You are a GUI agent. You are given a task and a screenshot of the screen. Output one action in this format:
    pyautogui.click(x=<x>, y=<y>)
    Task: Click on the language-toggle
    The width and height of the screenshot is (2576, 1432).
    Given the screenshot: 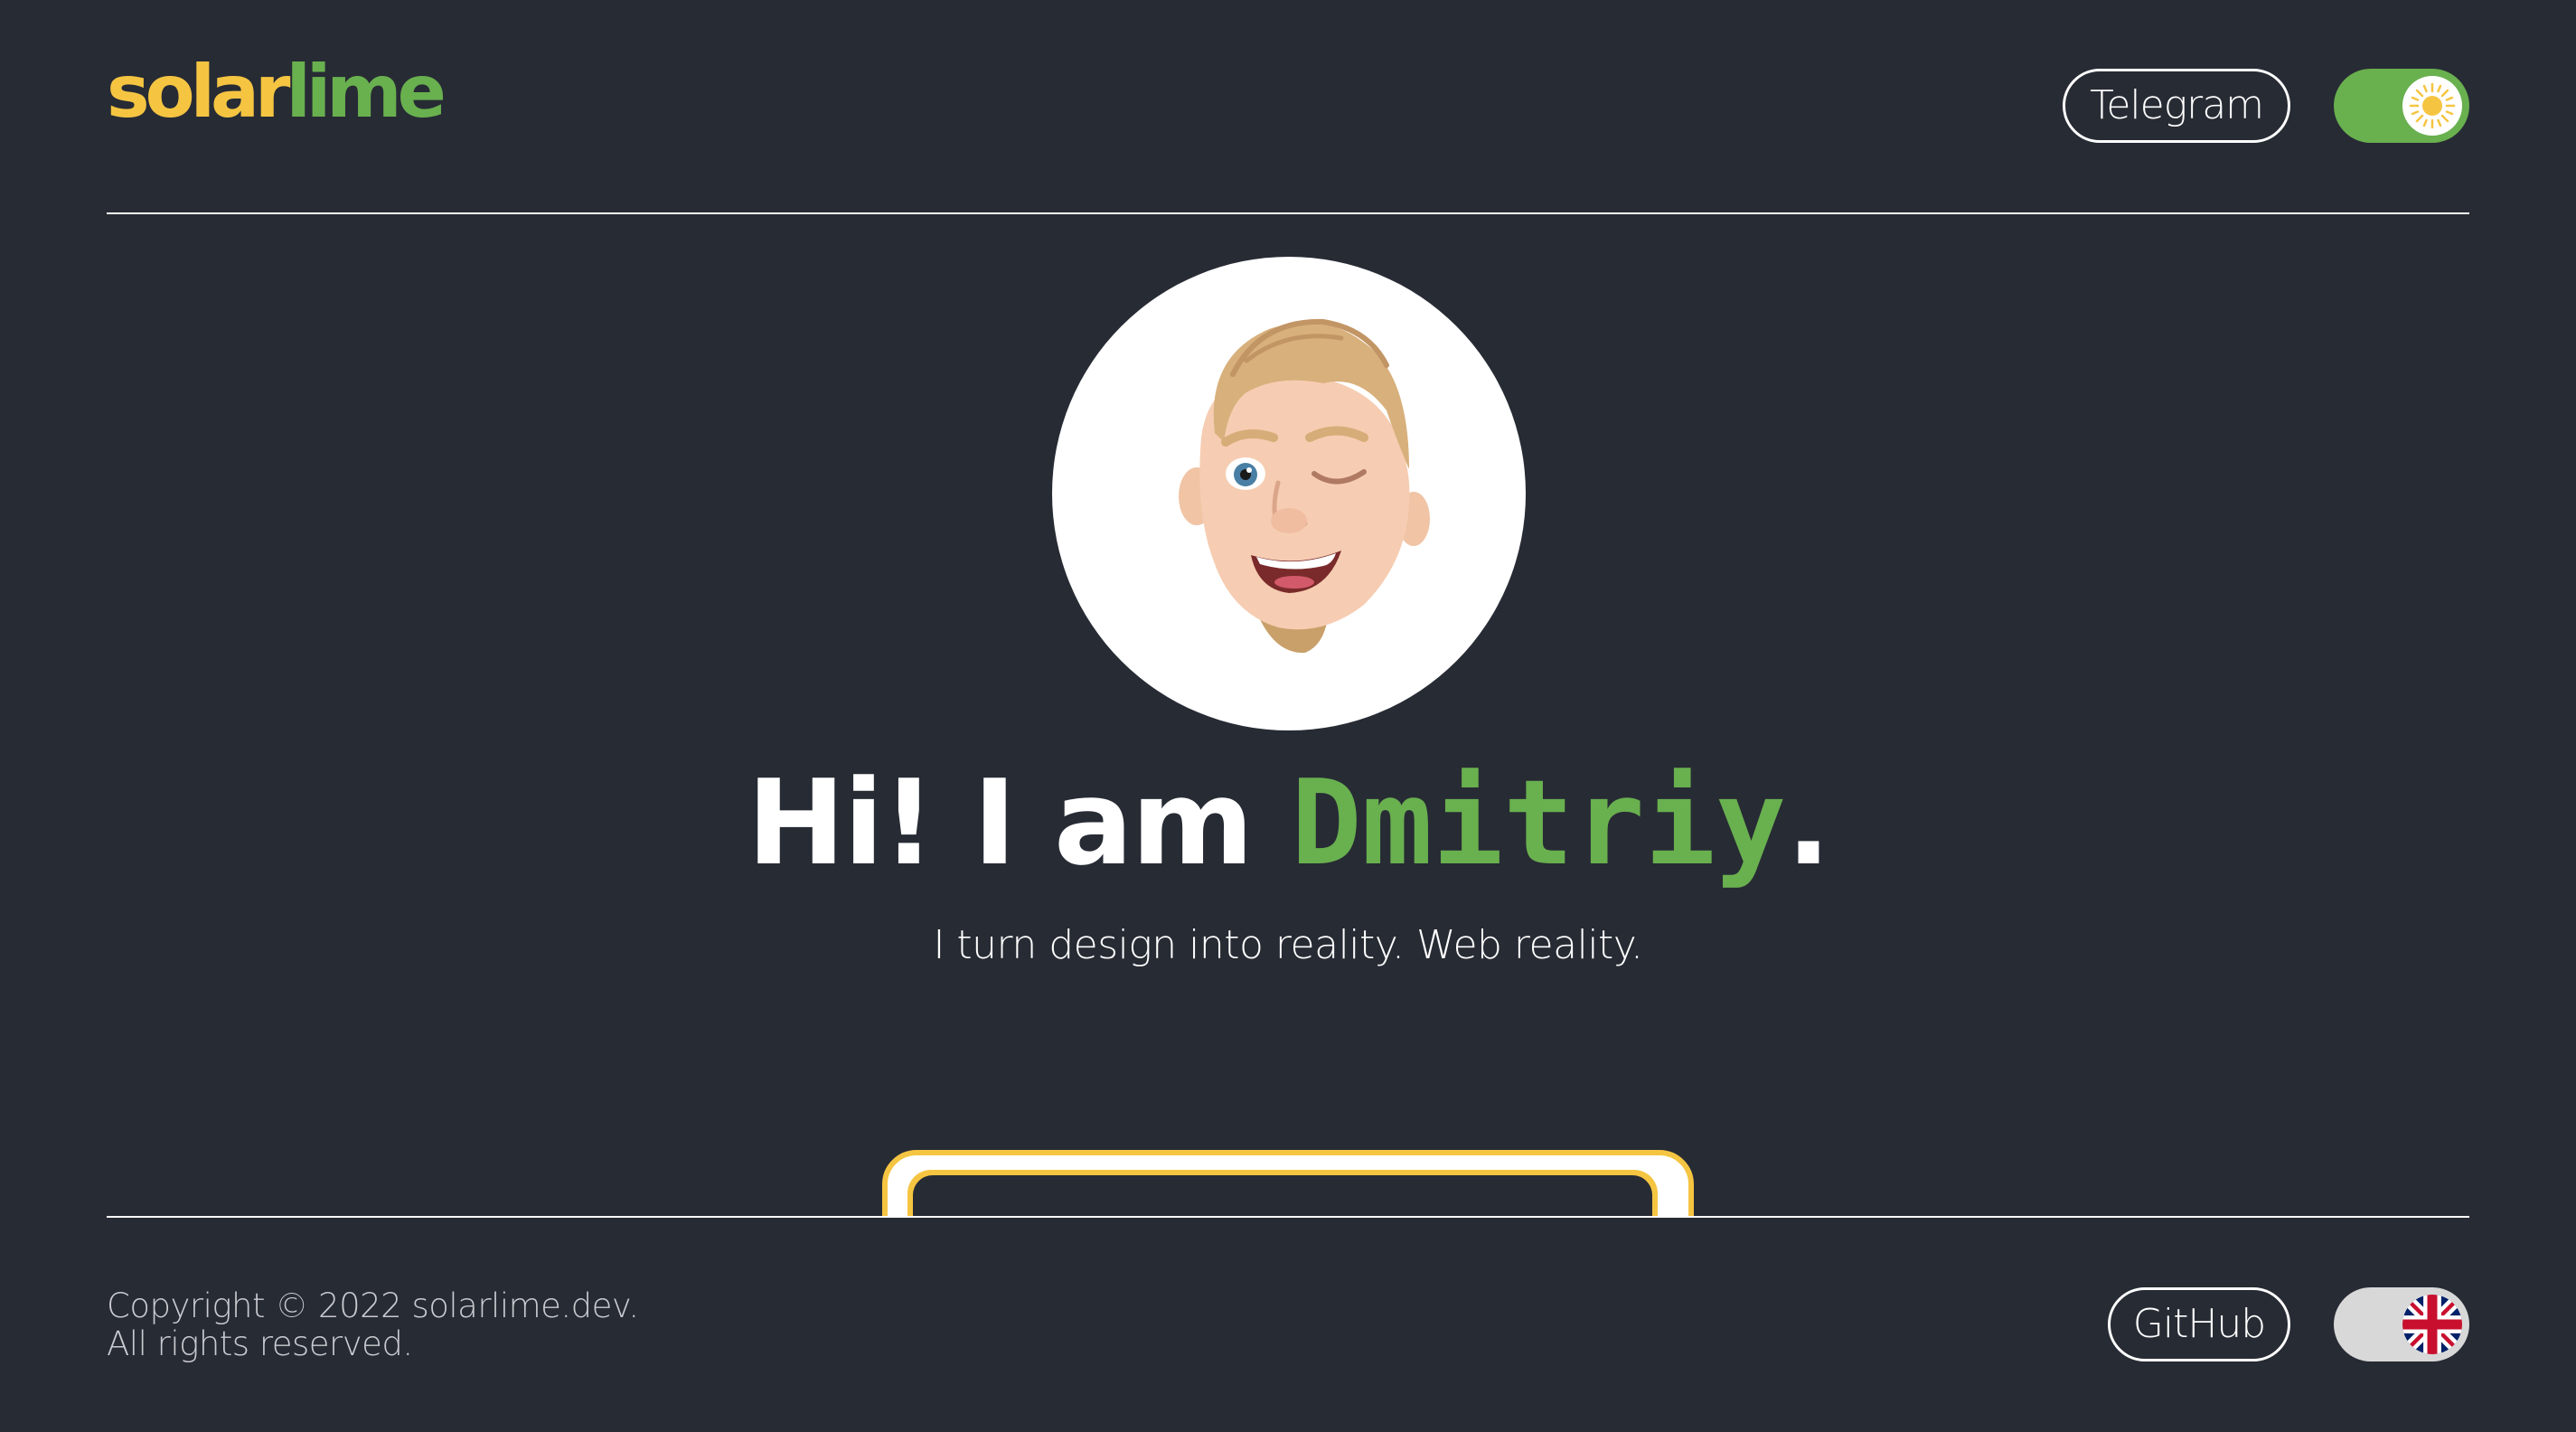 What is the action you would take?
    pyautogui.click(x=2402, y=1324)
    